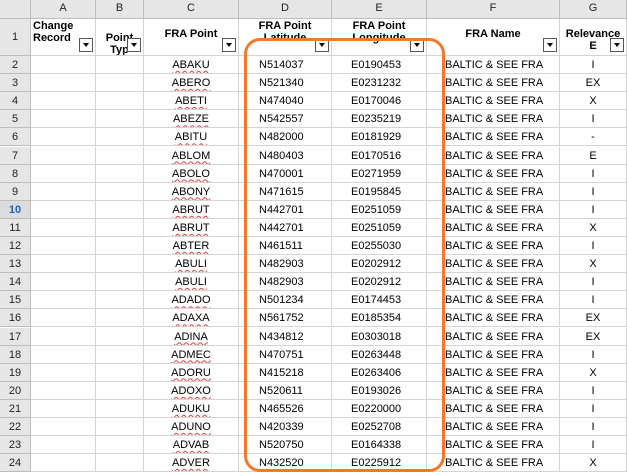 This screenshot has width=627, height=474. What do you see at coordinates (379, 318) in the screenshot?
I see `longitude-cell: E0185354` at bounding box center [379, 318].